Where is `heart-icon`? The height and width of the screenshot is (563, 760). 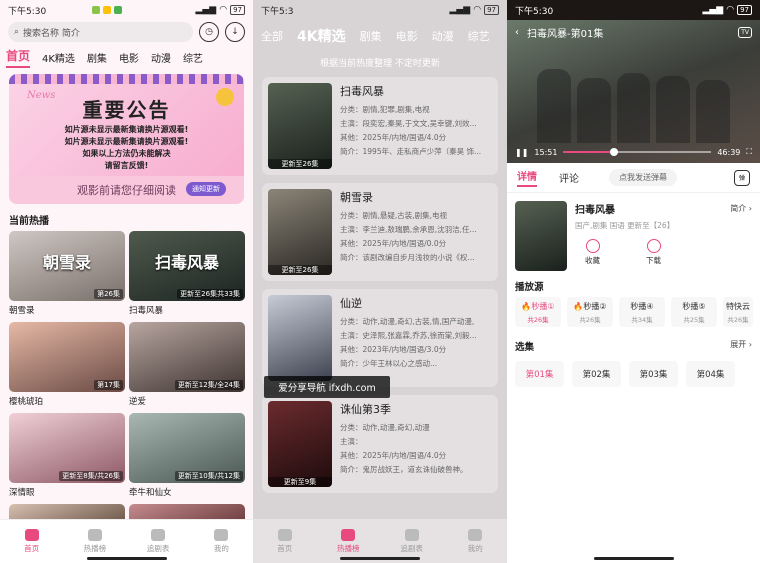 heart-icon is located at coordinates (592, 246).